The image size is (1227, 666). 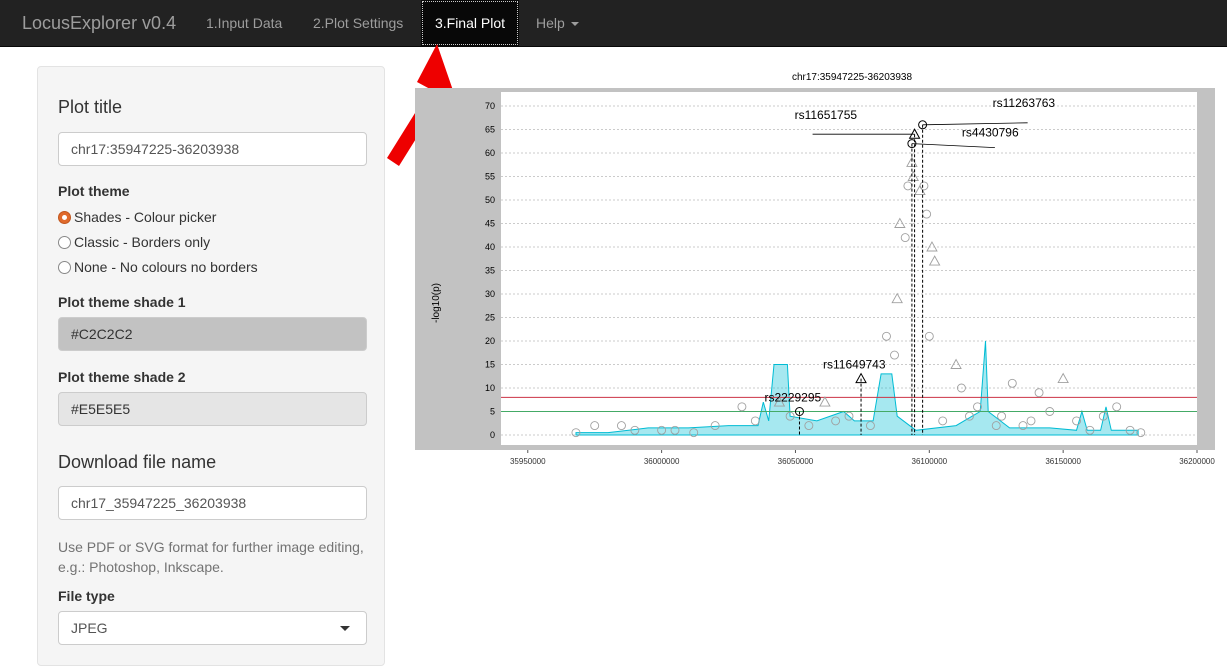 What do you see at coordinates (122, 302) in the screenshot?
I see `shade1-label: Plot theme shade 1` at bounding box center [122, 302].